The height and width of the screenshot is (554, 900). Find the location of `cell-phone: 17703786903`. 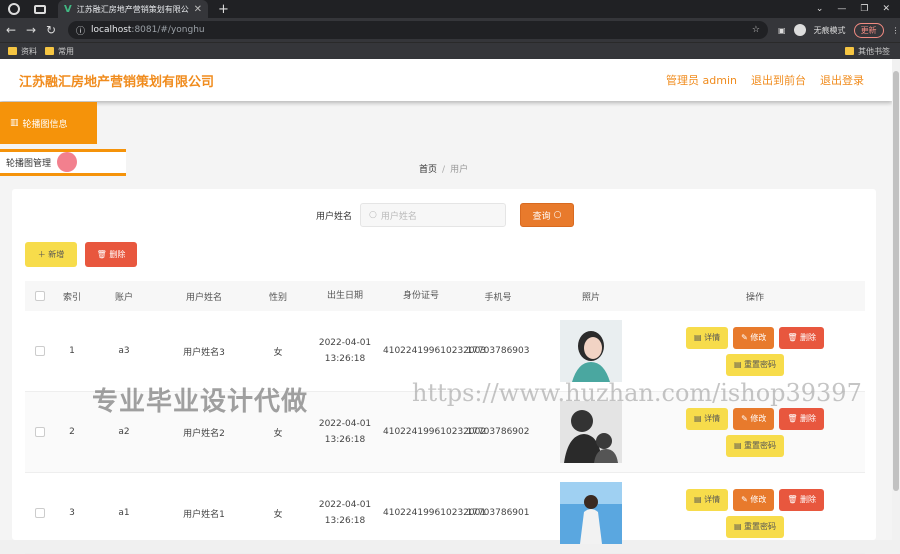

cell-phone: 17703786903 is located at coordinates (498, 351).